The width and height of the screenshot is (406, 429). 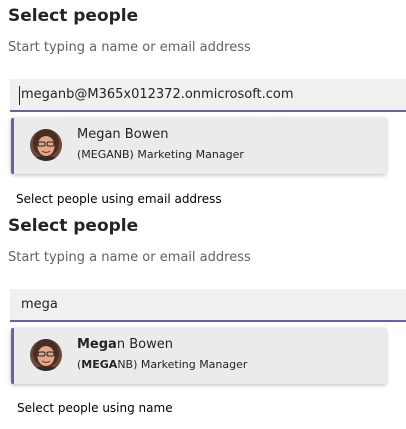 What do you see at coordinates (97, 344) in the screenshot?
I see `suggestion-name-match: Mega` at bounding box center [97, 344].